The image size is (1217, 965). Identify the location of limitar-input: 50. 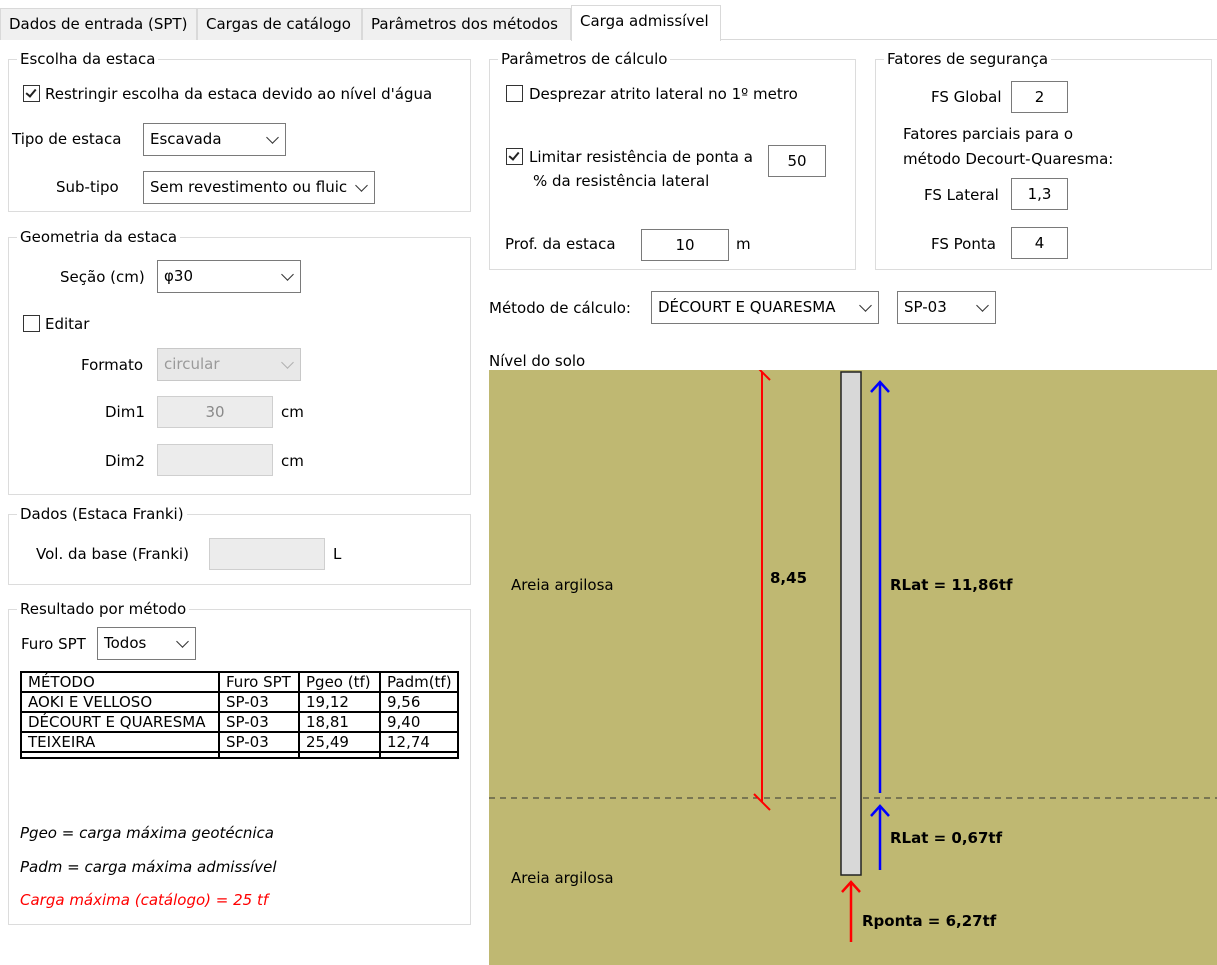
(797, 161).